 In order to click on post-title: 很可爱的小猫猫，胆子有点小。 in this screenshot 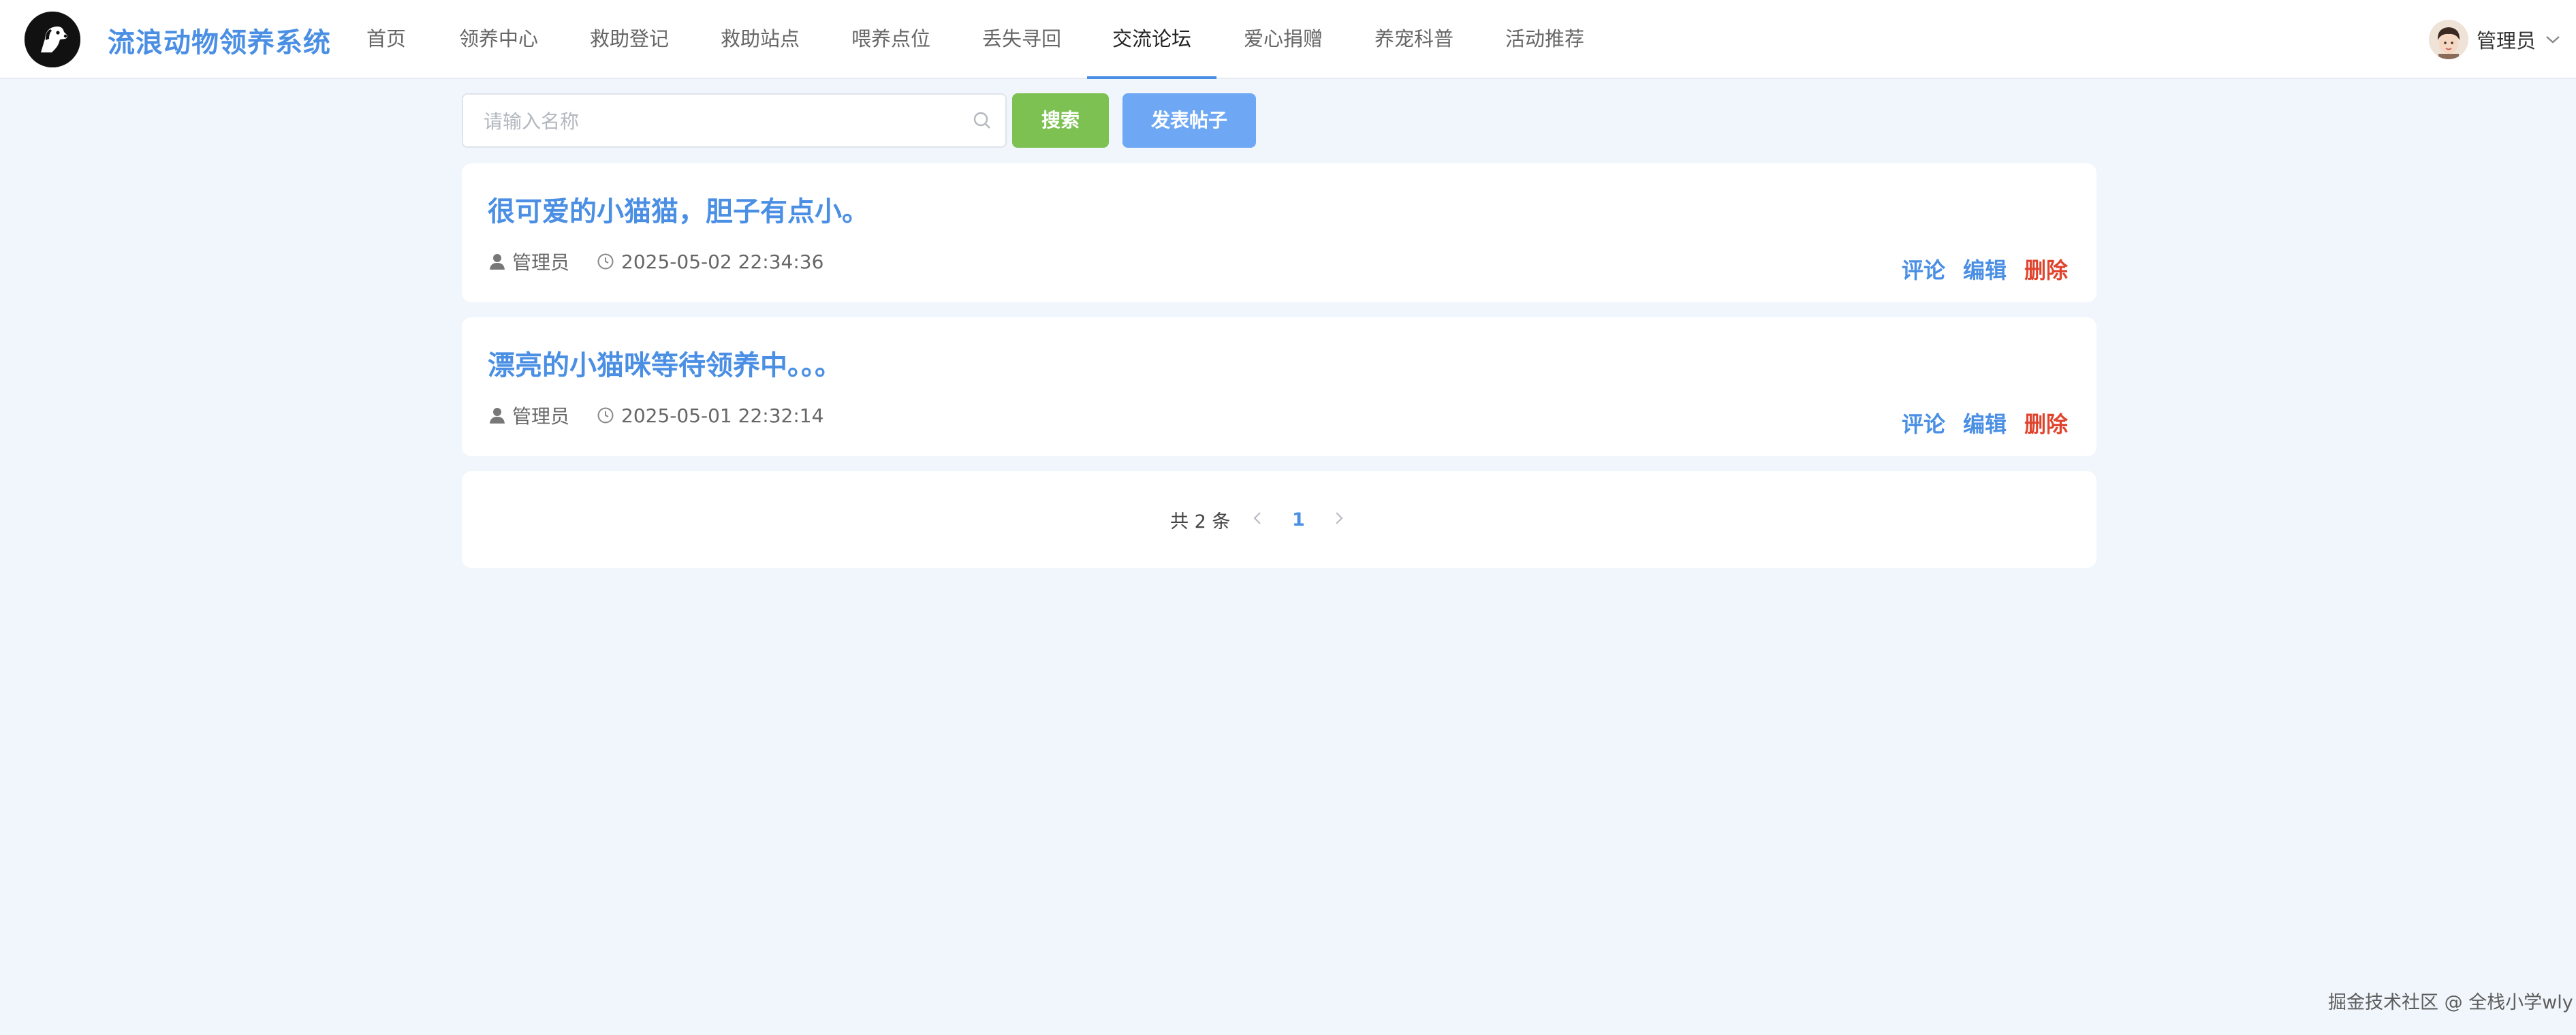, I will do `click(678, 209)`.